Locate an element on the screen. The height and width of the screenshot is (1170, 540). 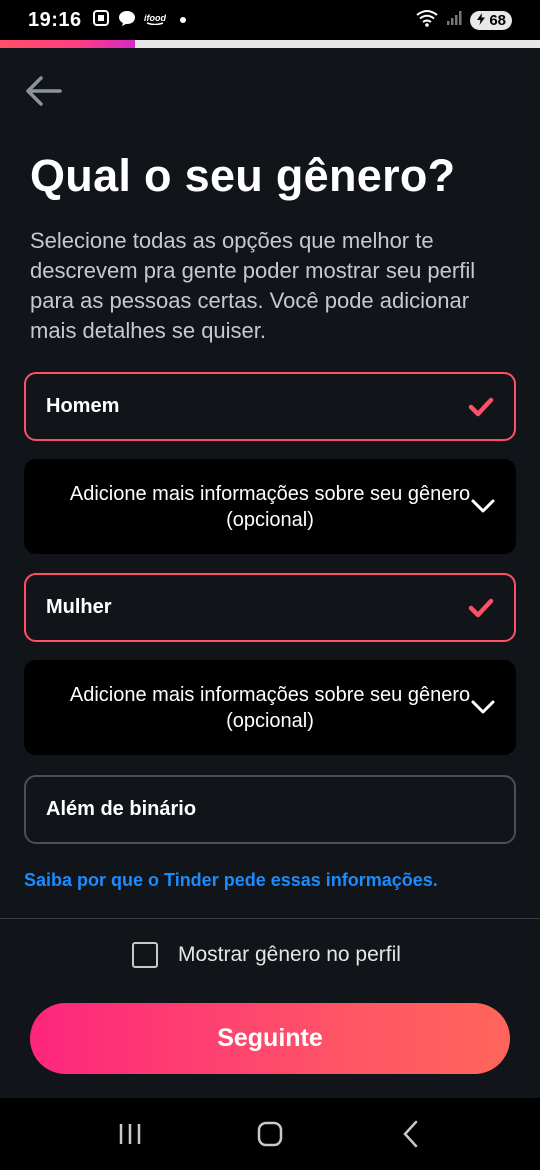
svg-text: ifood is located at coordinates (155, 18).